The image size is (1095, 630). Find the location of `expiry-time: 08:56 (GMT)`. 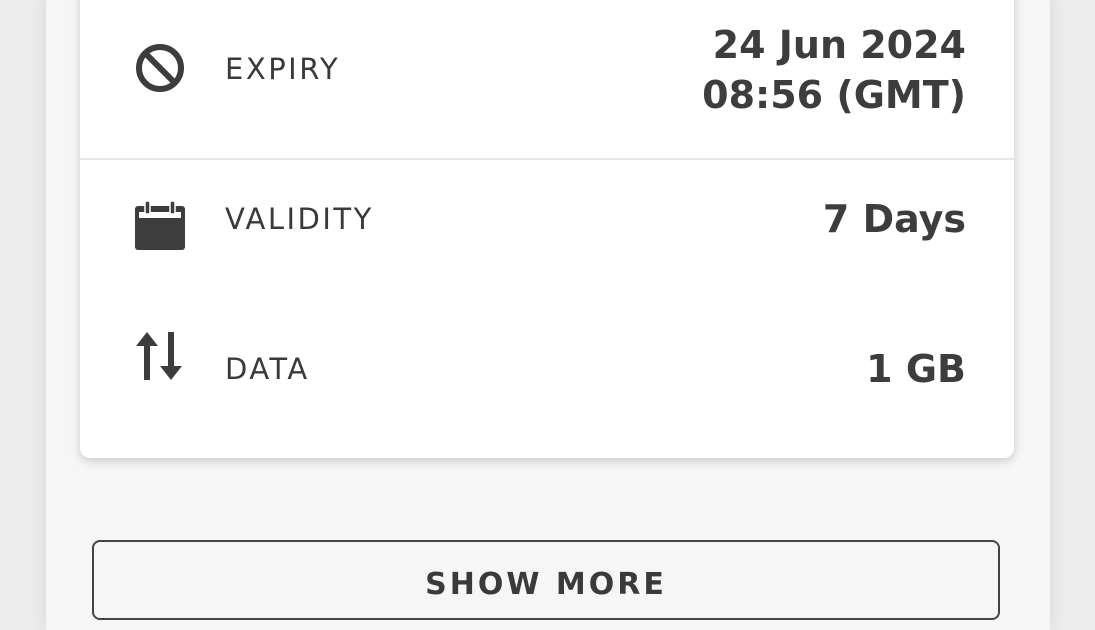

expiry-time: 08:56 (GMT) is located at coordinates (834, 95).